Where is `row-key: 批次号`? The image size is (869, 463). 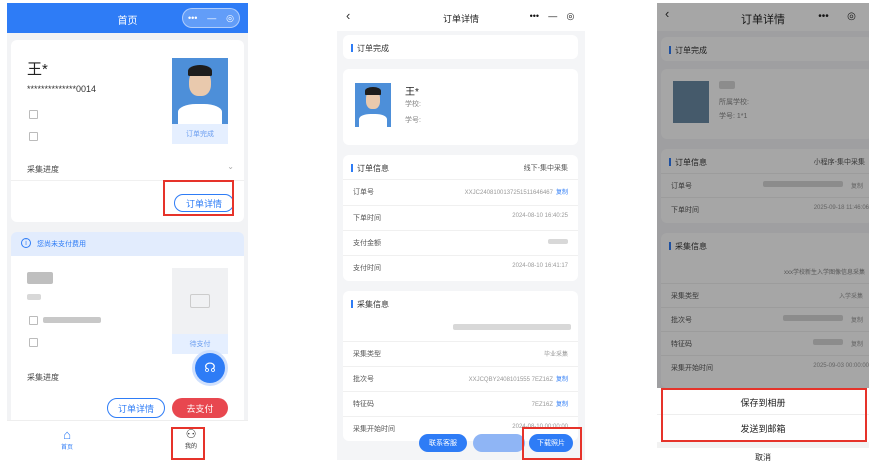
row-key: 批次号 is located at coordinates (363, 379).